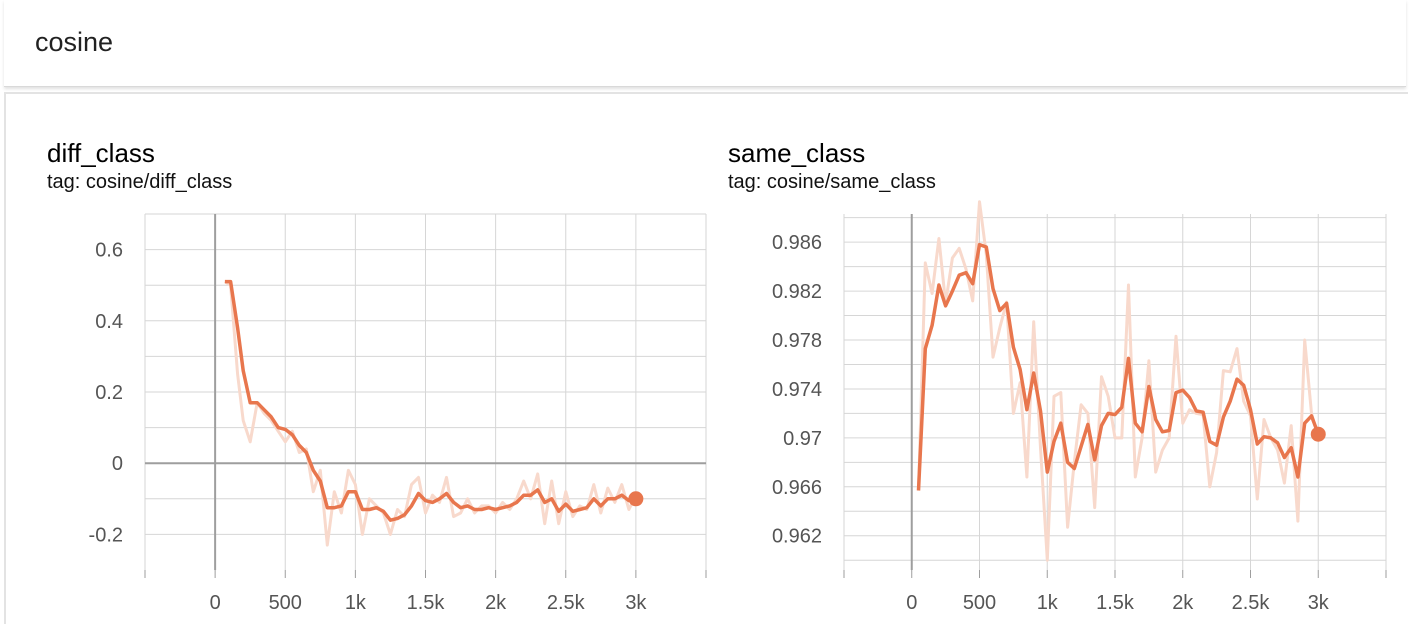 This screenshot has width=1410, height=624. Describe the element at coordinates (802, 439) in the screenshot. I see `y-tick-label: 0.97` at that location.